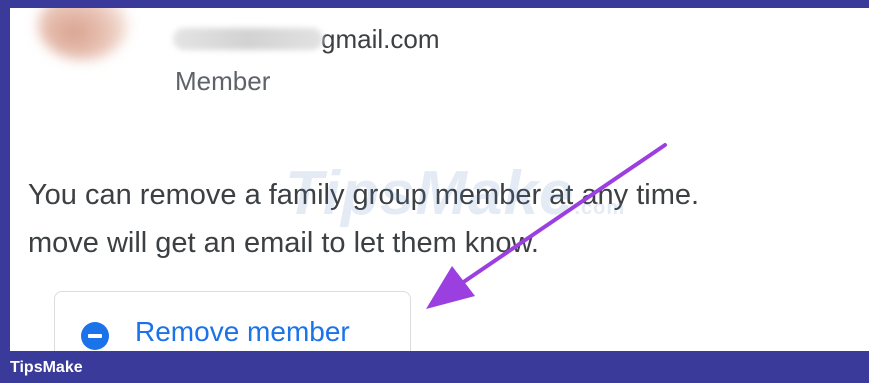 This screenshot has height=383, width=869. Describe the element at coordinates (283, 243) in the screenshot. I see `description-line-2: move will get an email to let them know.` at that location.